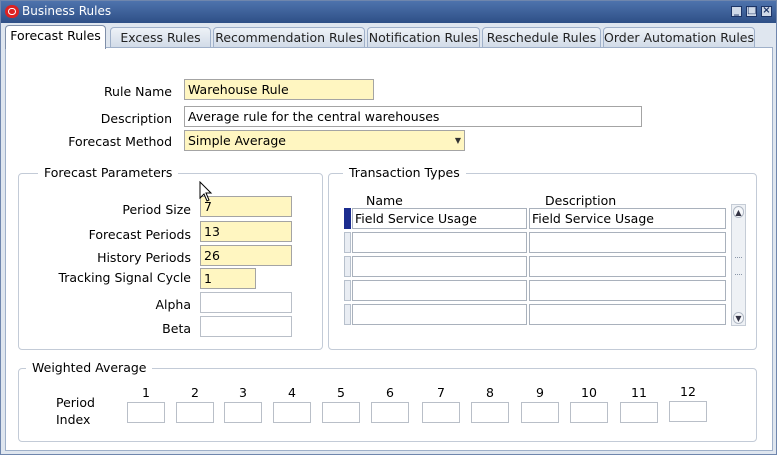 This screenshot has width=777, height=455. What do you see at coordinates (581, 200) in the screenshot?
I see `column-header-description: Description` at bounding box center [581, 200].